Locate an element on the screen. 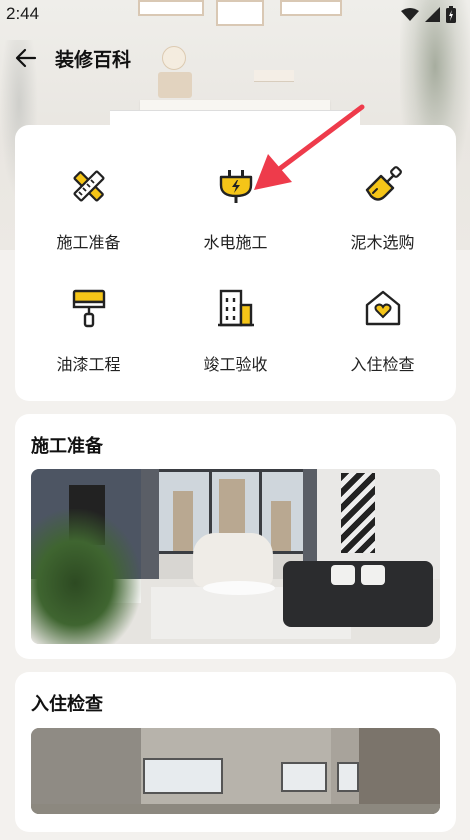  category-item-construction-prep: 施工准备 is located at coordinates (88, 188).